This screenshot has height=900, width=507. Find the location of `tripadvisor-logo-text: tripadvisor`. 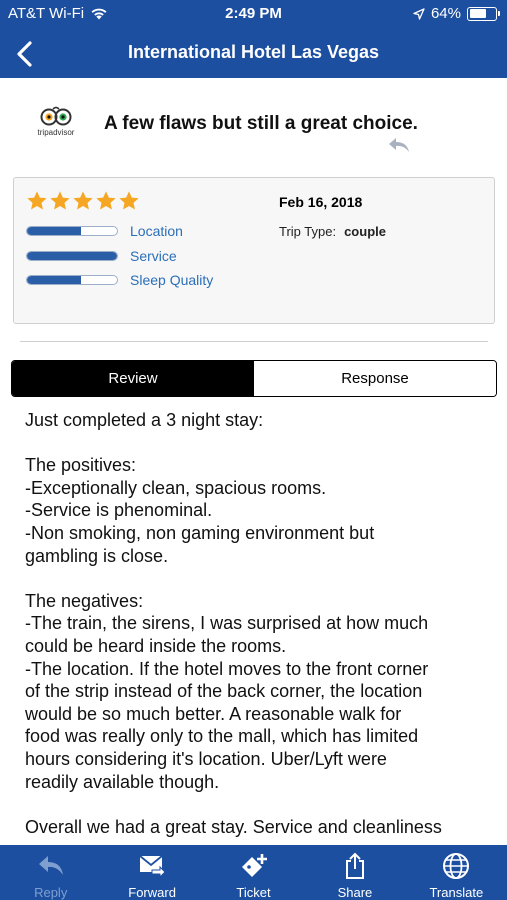

tripadvisor-logo-text: tripadvisor is located at coordinates (56, 132).